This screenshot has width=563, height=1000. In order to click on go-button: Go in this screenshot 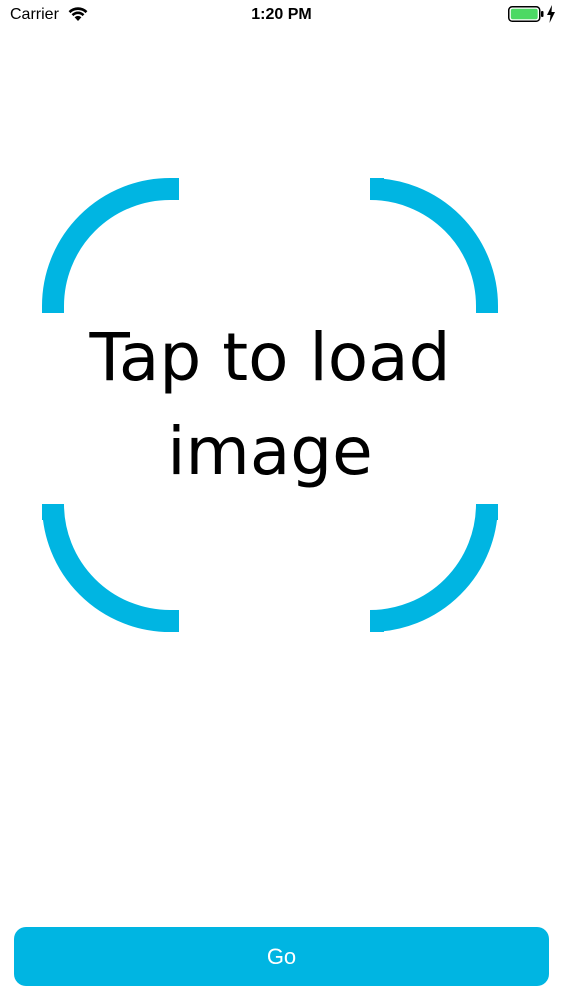, I will do `click(281, 956)`.